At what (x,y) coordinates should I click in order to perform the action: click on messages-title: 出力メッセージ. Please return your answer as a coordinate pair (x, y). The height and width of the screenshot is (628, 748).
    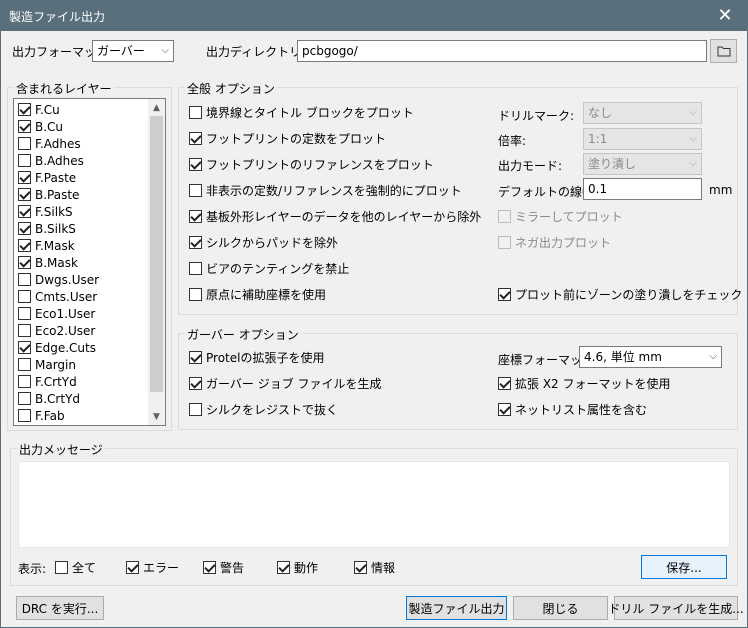
    Looking at the image, I should click on (61, 449).